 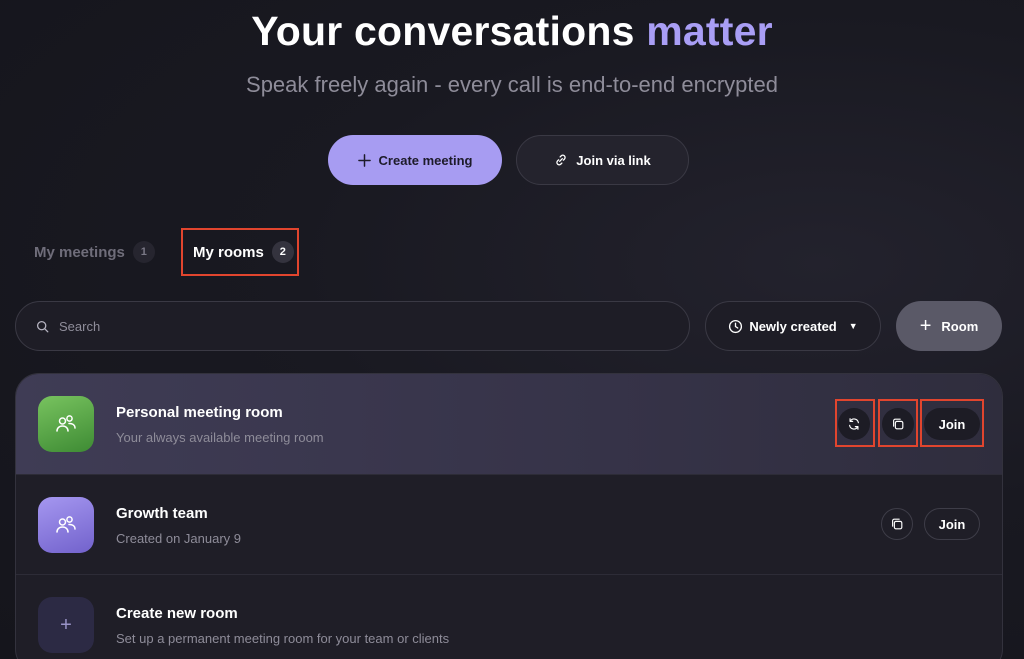 What do you see at coordinates (79, 252) in the screenshot?
I see `tab-my-meetings-label: My meetings` at bounding box center [79, 252].